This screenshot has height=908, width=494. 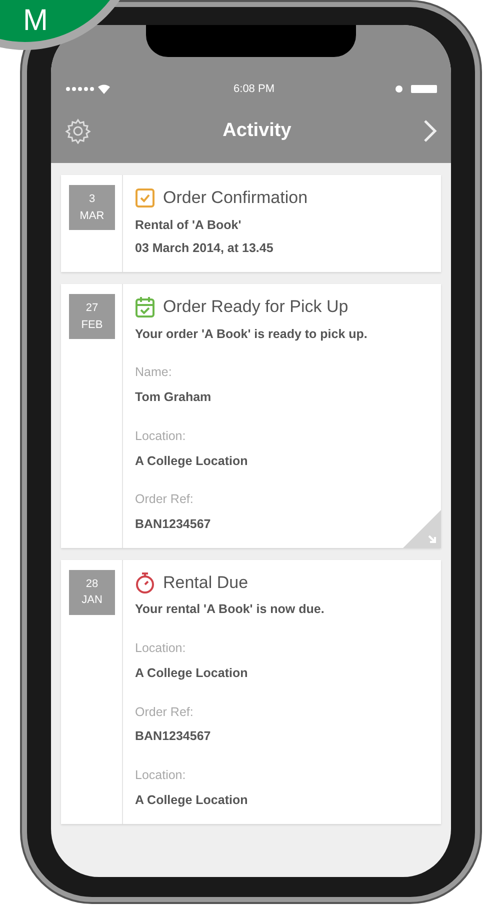 What do you see at coordinates (429, 131) in the screenshot?
I see `chevron-right-icon` at bounding box center [429, 131].